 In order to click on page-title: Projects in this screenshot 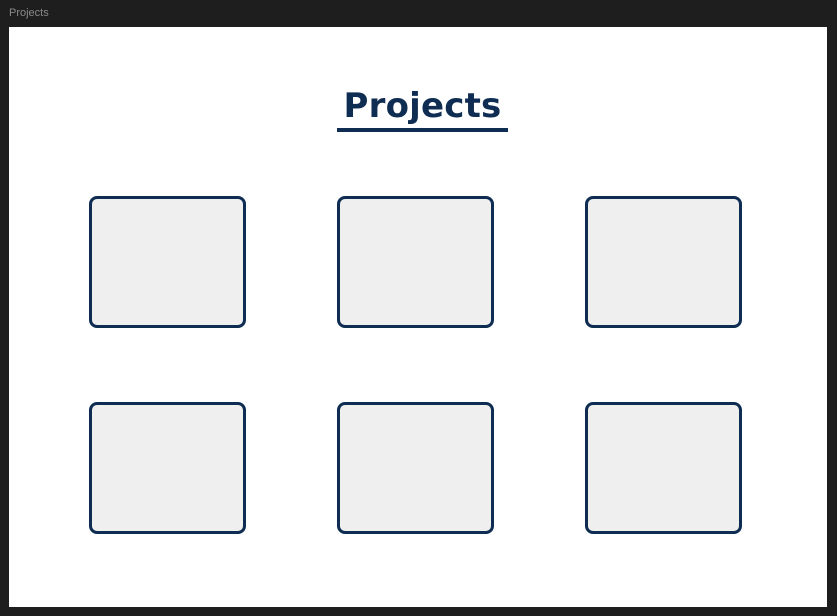, I will do `click(422, 106)`.